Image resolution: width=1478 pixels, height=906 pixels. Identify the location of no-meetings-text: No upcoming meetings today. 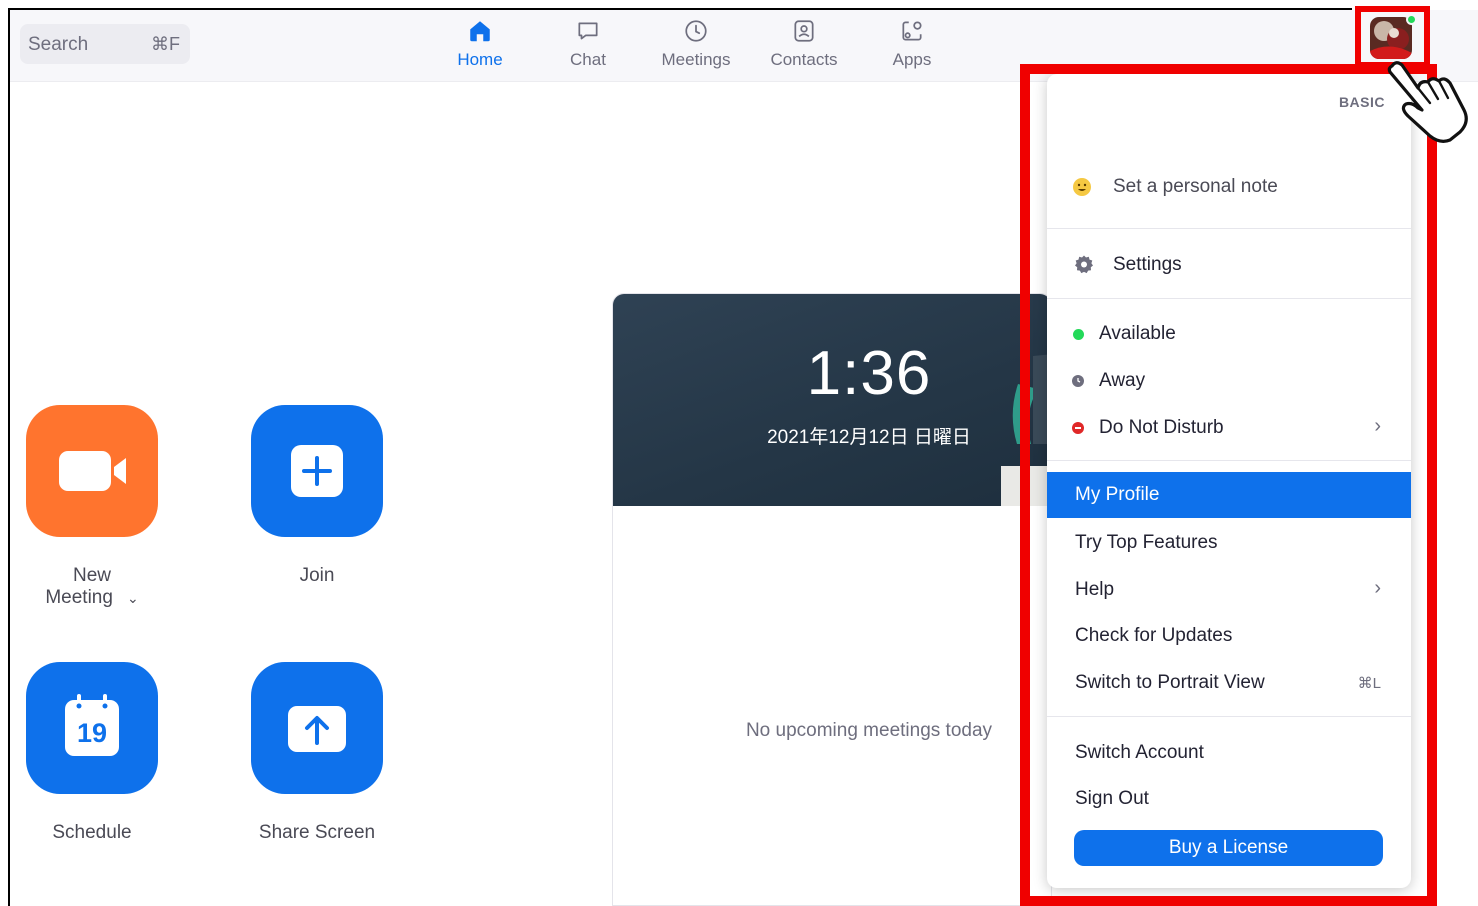
(869, 730).